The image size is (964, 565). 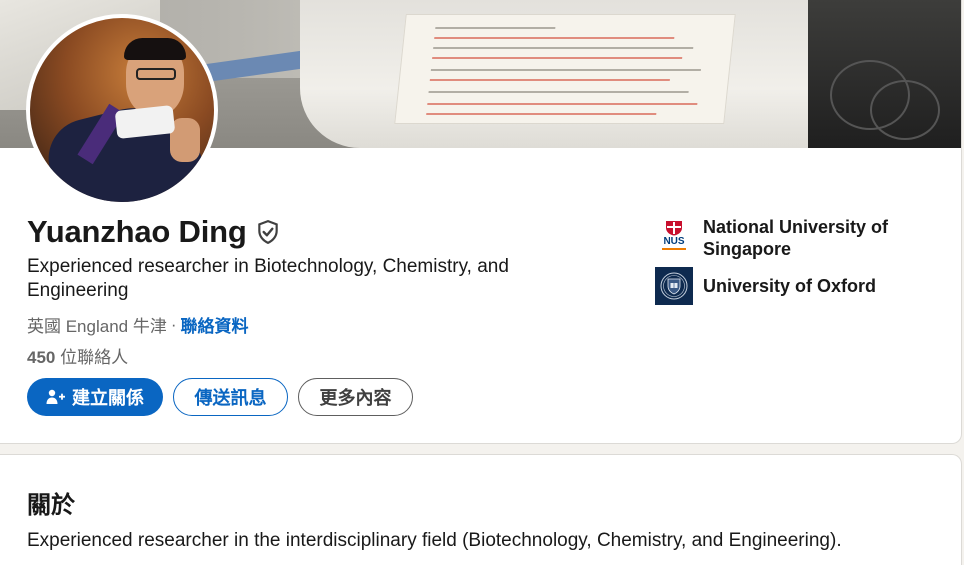 I want to click on education-item-oxford: University of Oxford, so click(x=789, y=286).